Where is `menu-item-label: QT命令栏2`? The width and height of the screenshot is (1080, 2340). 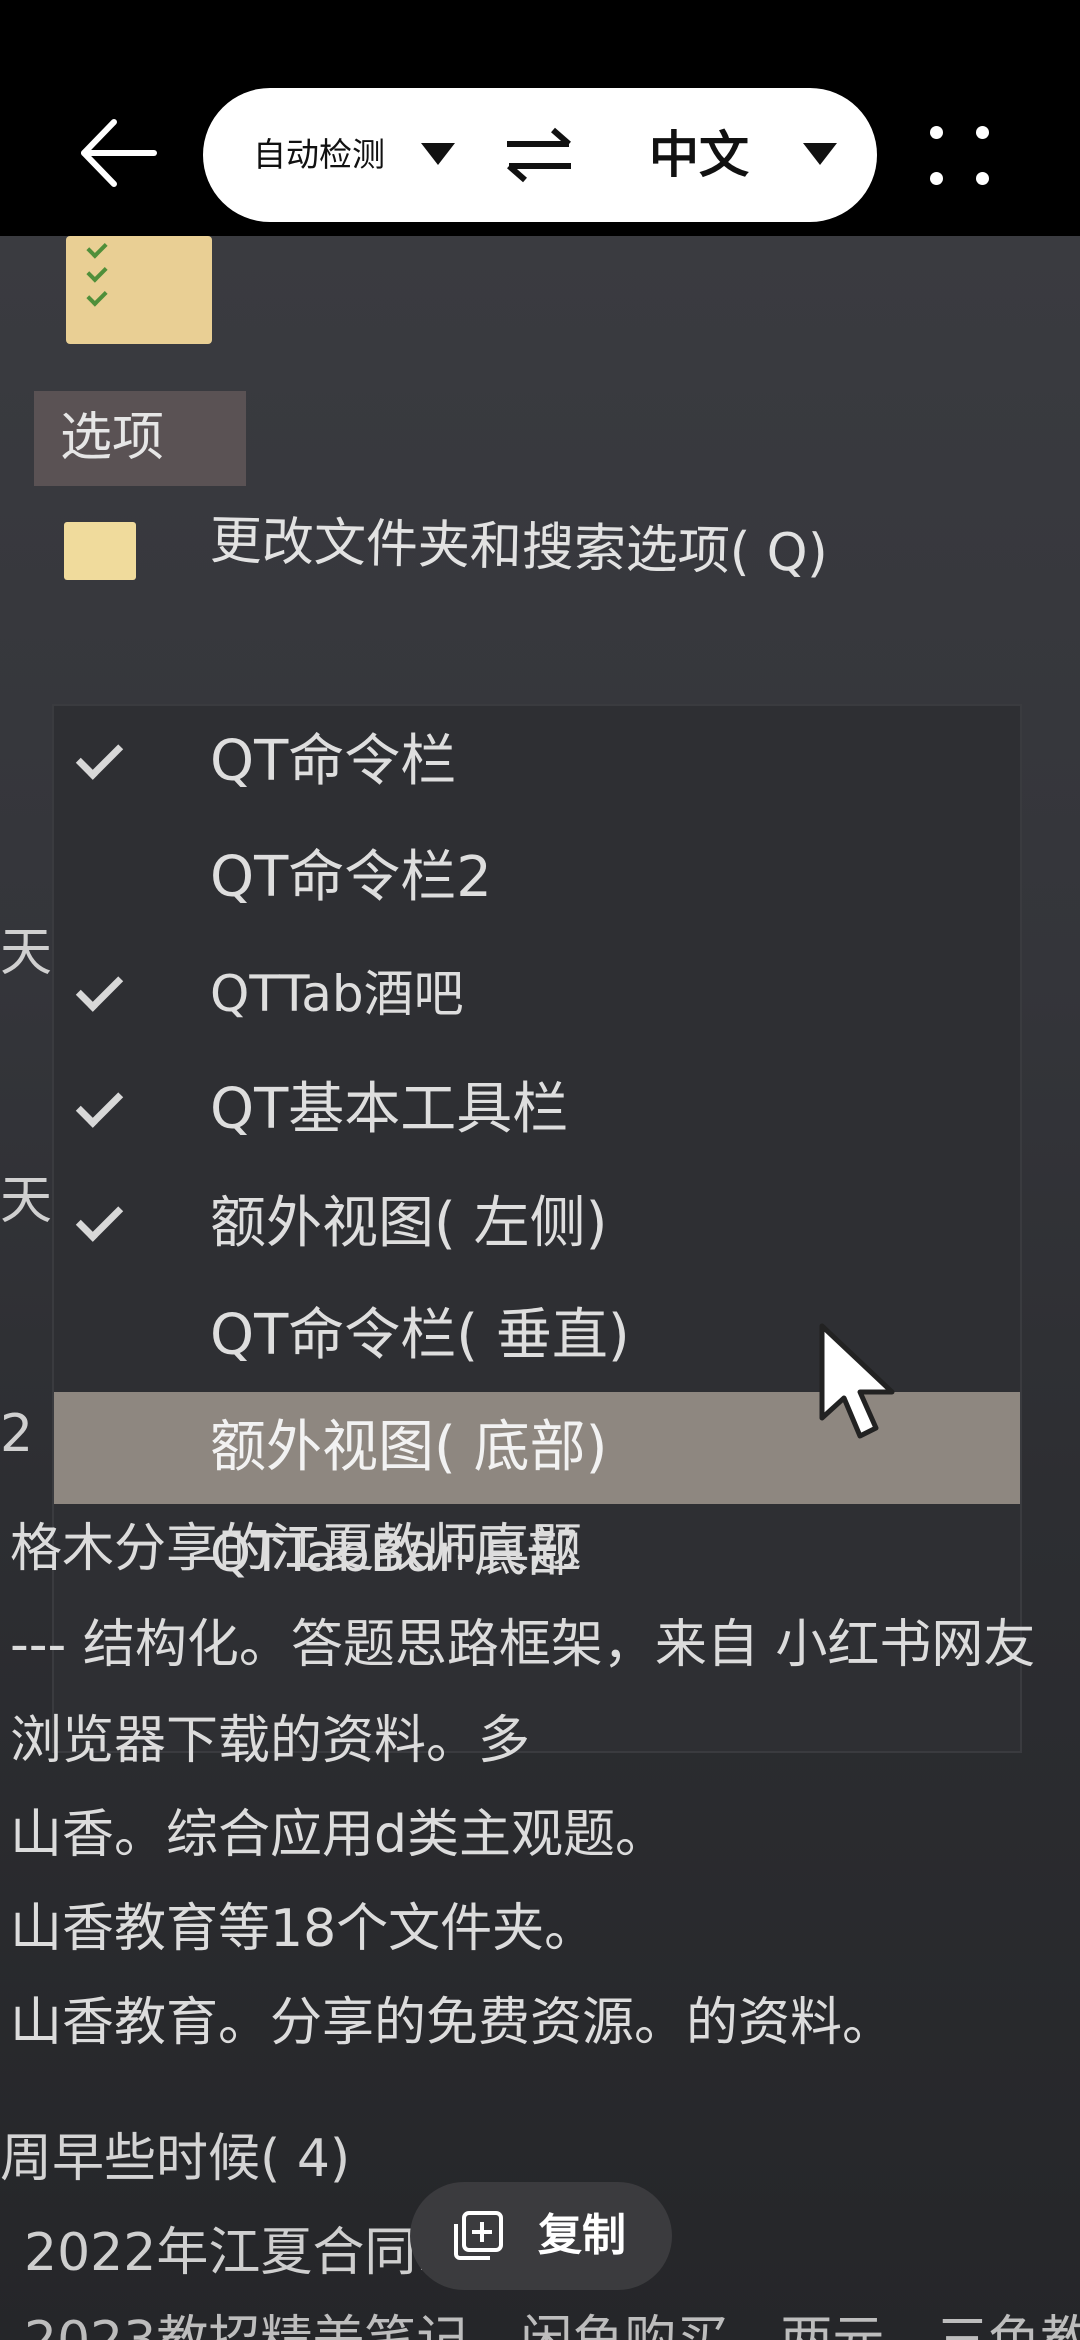 menu-item-label: QT命令栏2 is located at coordinates (351, 877).